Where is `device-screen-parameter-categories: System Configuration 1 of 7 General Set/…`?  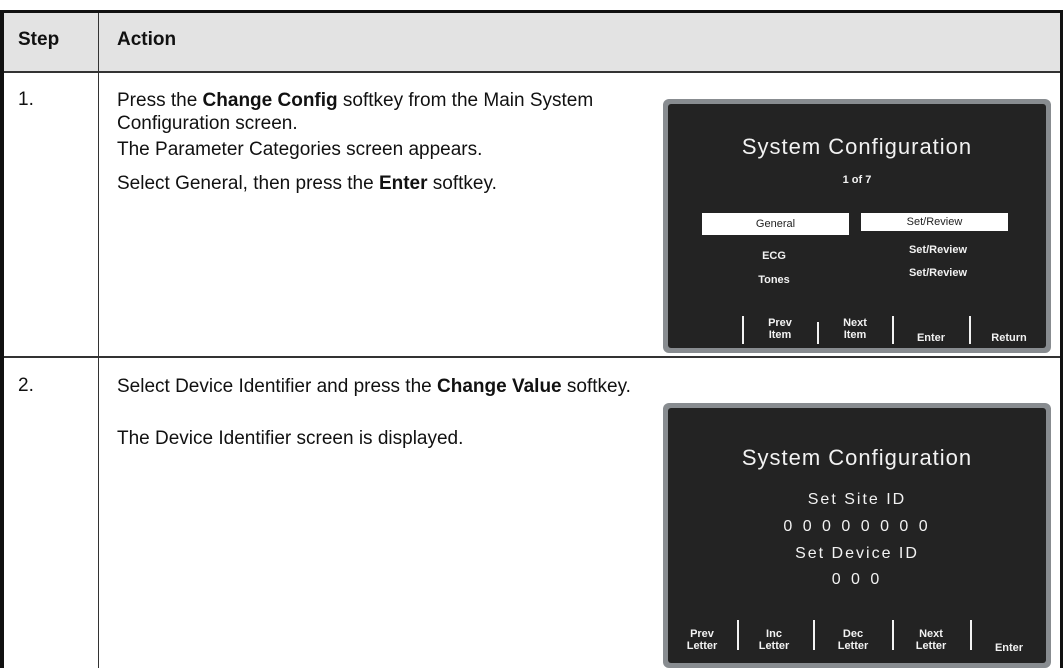
device-screen-parameter-categories: System Configuration 1 of 7 General Set/… is located at coordinates (857, 226).